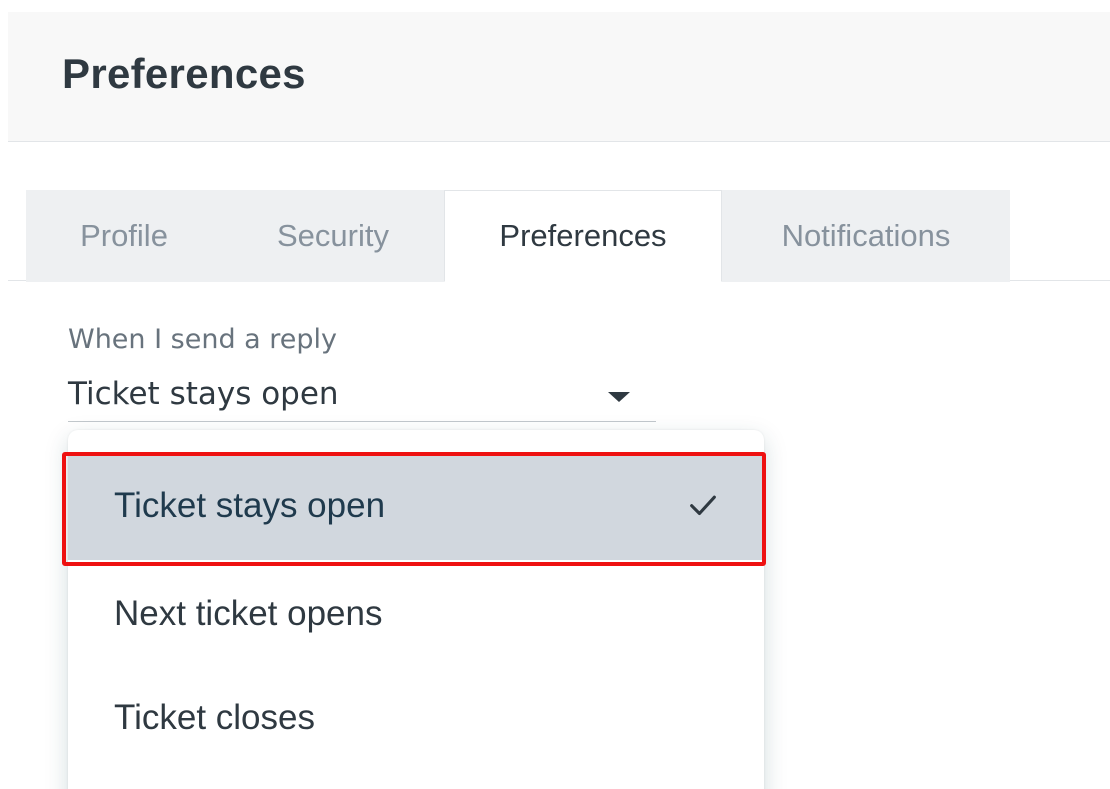  What do you see at coordinates (416, 506) in the screenshot?
I see `menu-item-ticket-stays-open: Ticket stays open` at bounding box center [416, 506].